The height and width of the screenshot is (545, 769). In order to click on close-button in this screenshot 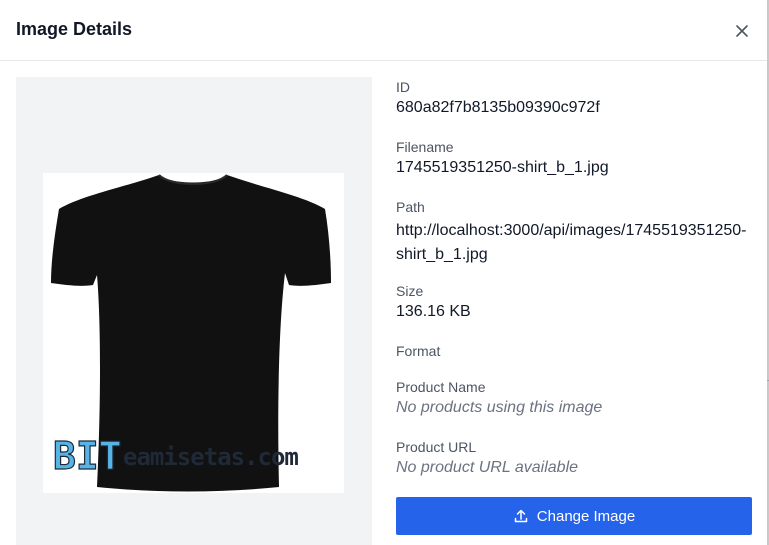, I will do `click(742, 31)`.